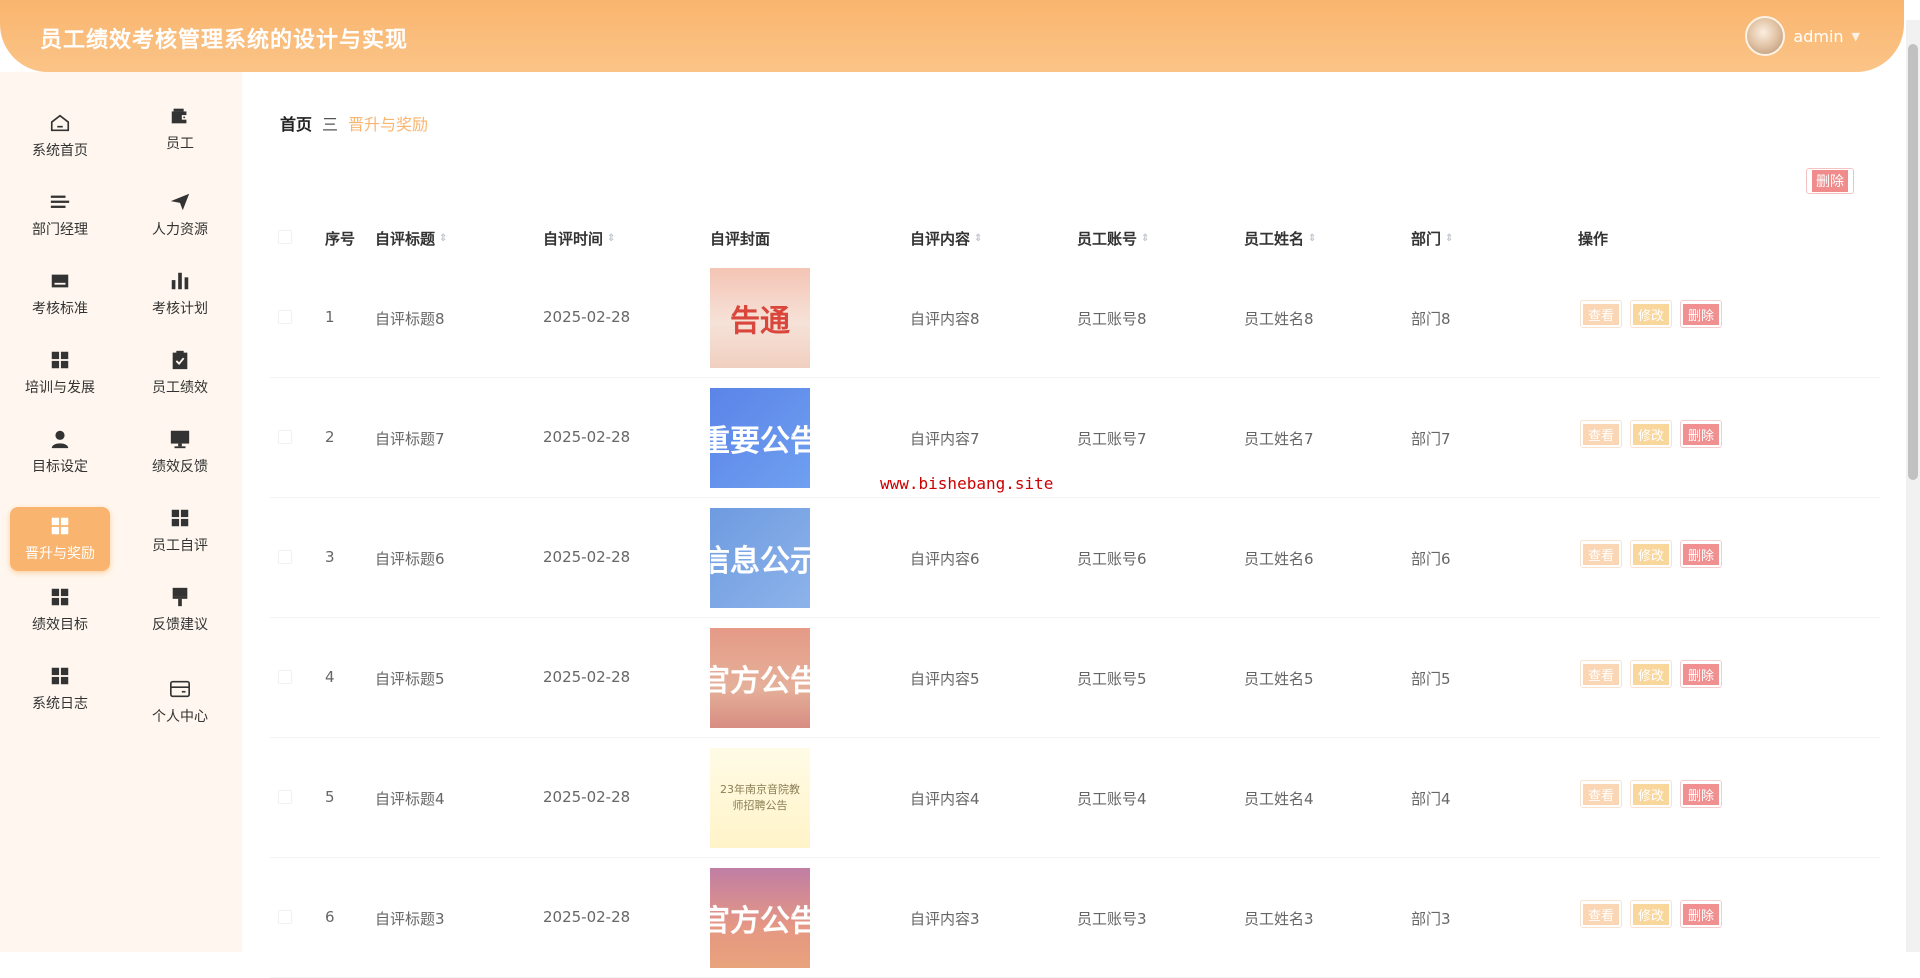 The image size is (1920, 978). I want to click on cell-index: 5, so click(330, 797).